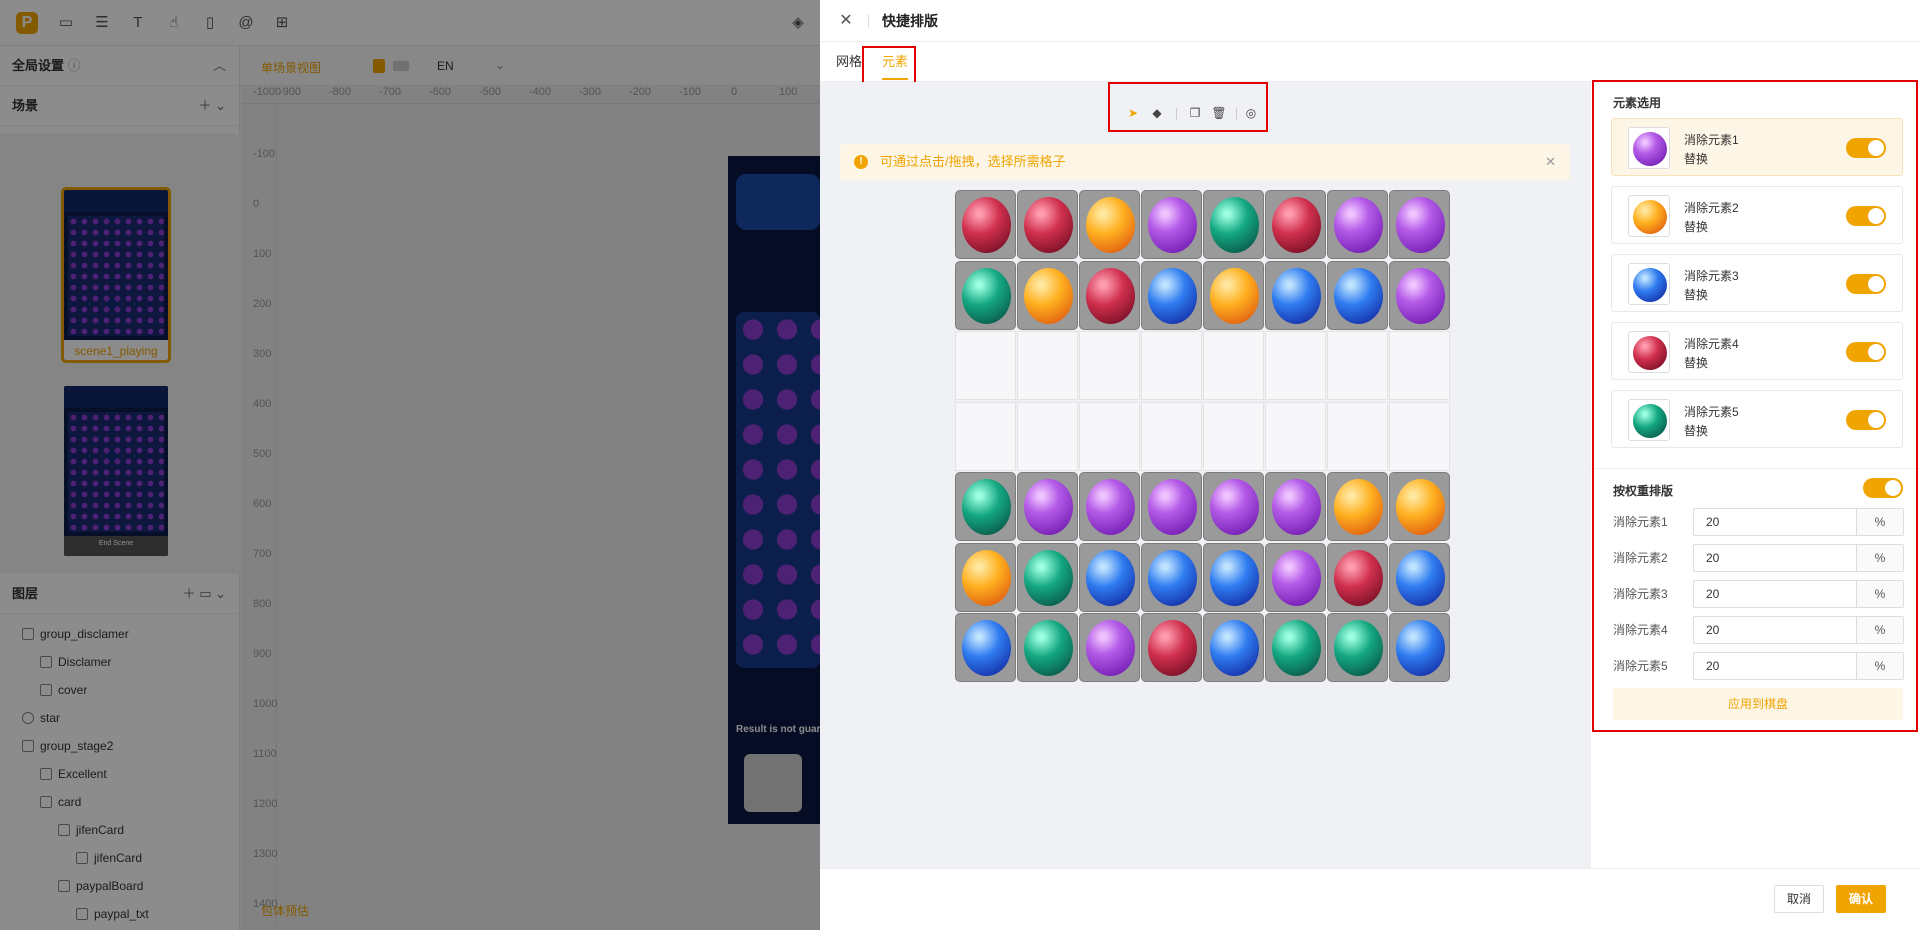 This screenshot has width=1920, height=930. What do you see at coordinates (1251, 113) in the screenshot?
I see `settings-circle-icon: ◎` at bounding box center [1251, 113].